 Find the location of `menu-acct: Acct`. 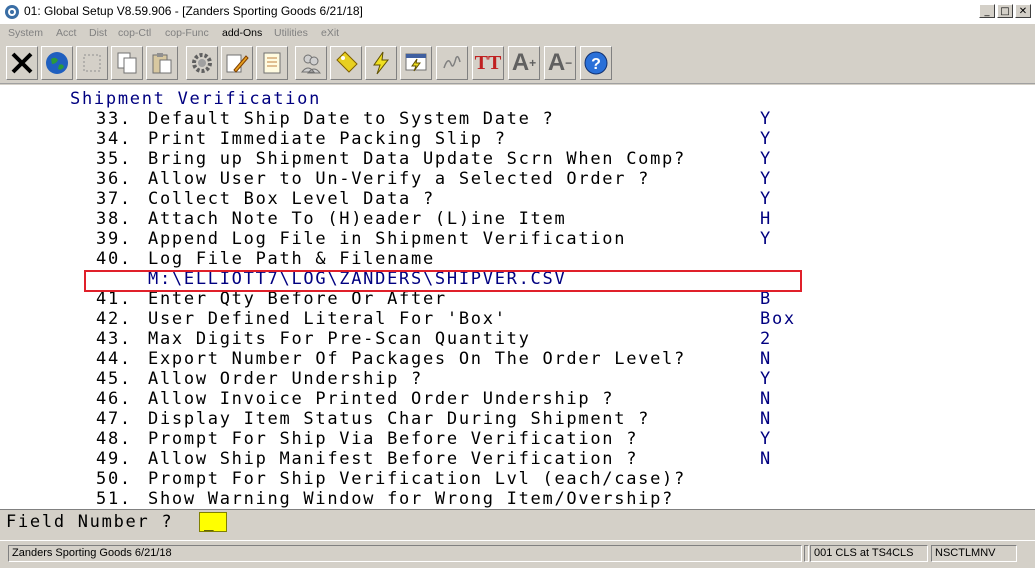

menu-acct: Acct is located at coordinates (66, 33).